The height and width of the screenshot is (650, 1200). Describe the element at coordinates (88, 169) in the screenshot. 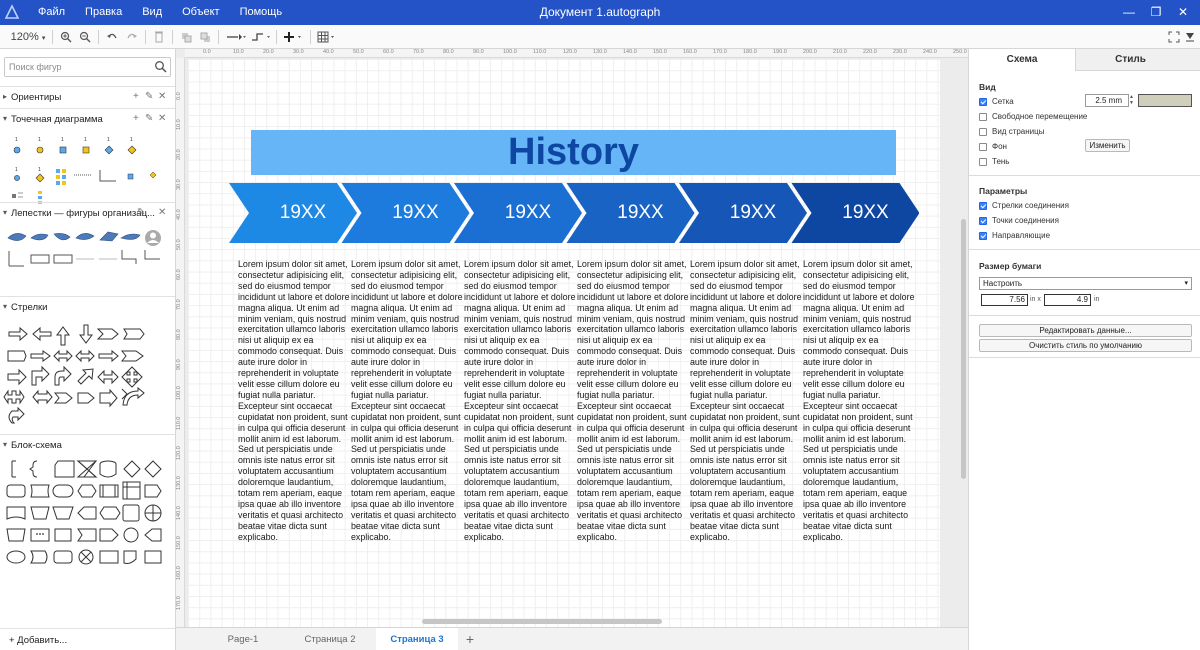

I see `dot-chart-palette: 1 1 1 1 1 1 1 1` at that location.